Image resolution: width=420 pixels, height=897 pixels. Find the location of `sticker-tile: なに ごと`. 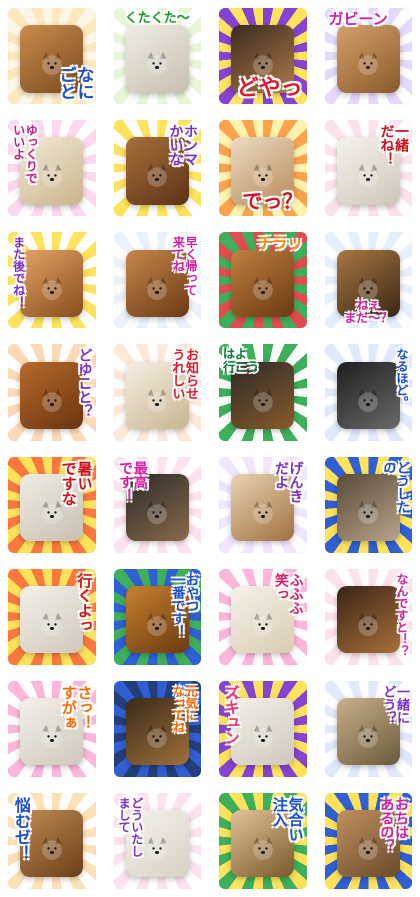

sticker-tile: なに ごと is located at coordinates (52, 56).